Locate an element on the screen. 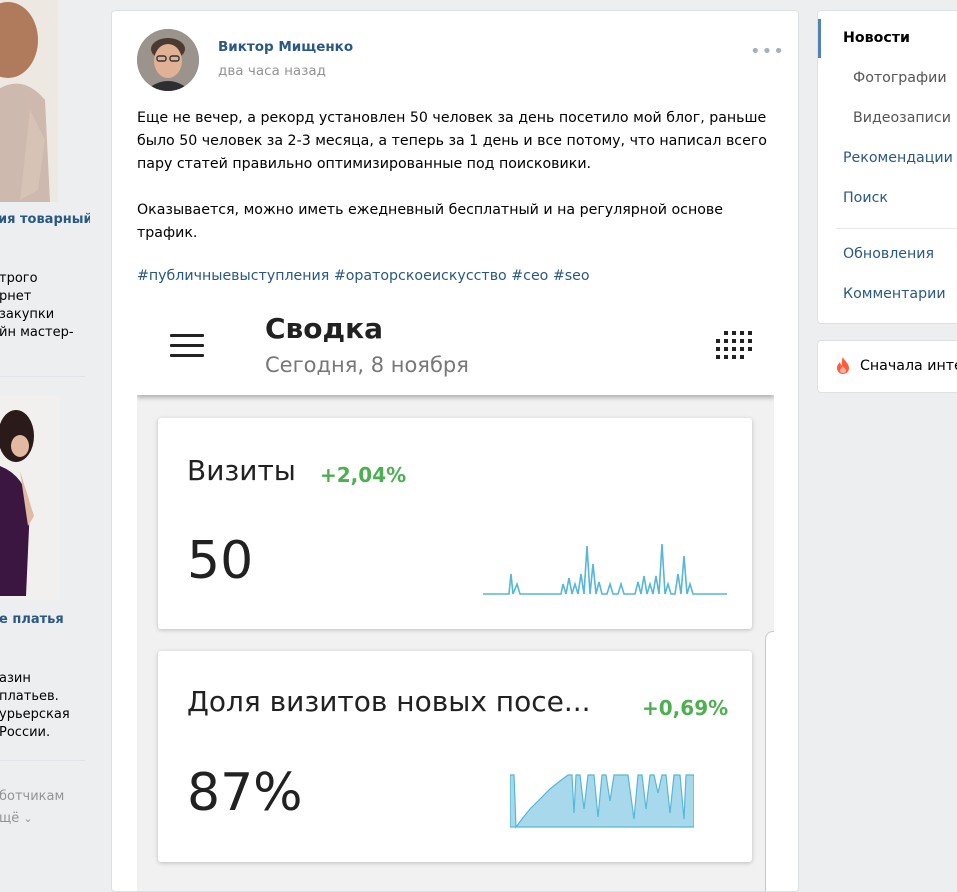 The height and width of the screenshot is (892, 957). ad-title-2: е платья is located at coordinates (32, 619).